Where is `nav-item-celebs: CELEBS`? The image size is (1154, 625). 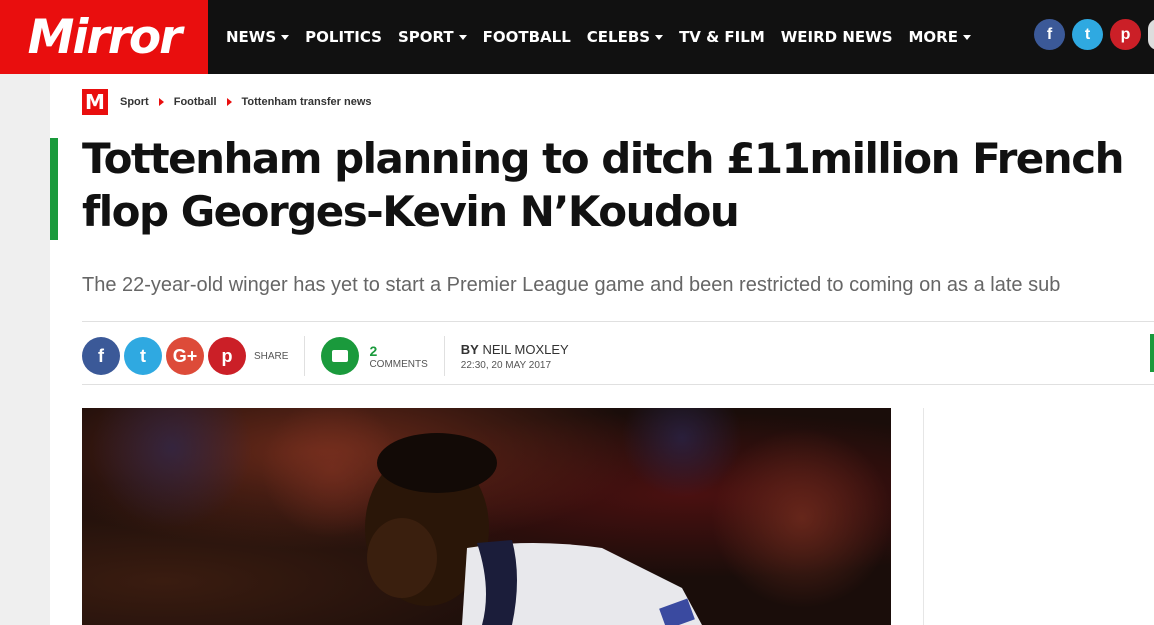 nav-item-celebs: CELEBS is located at coordinates (625, 37).